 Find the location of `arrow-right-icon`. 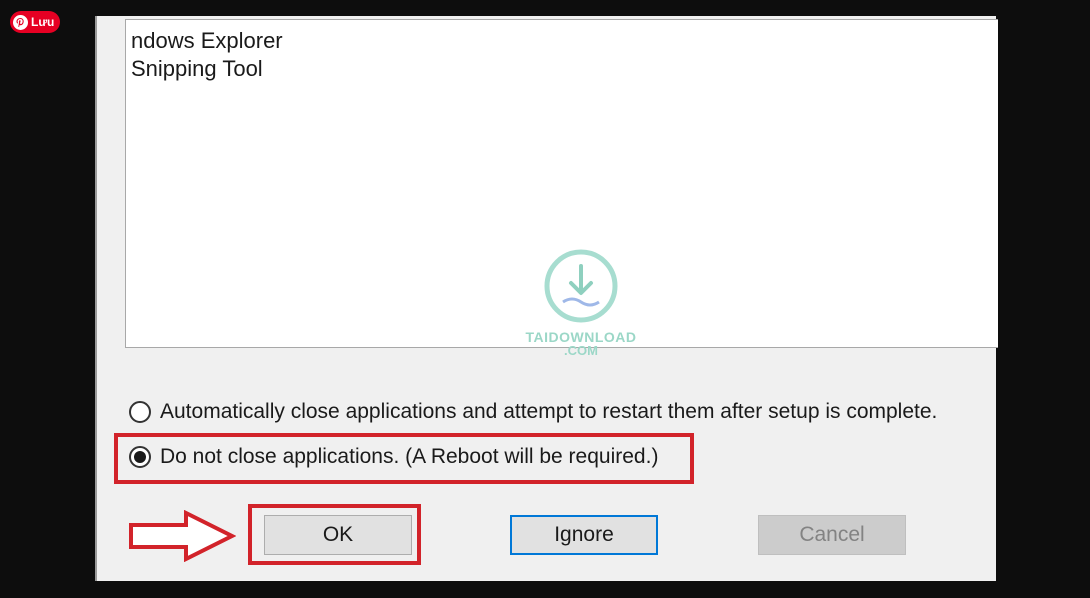

arrow-right-icon is located at coordinates (182, 536).